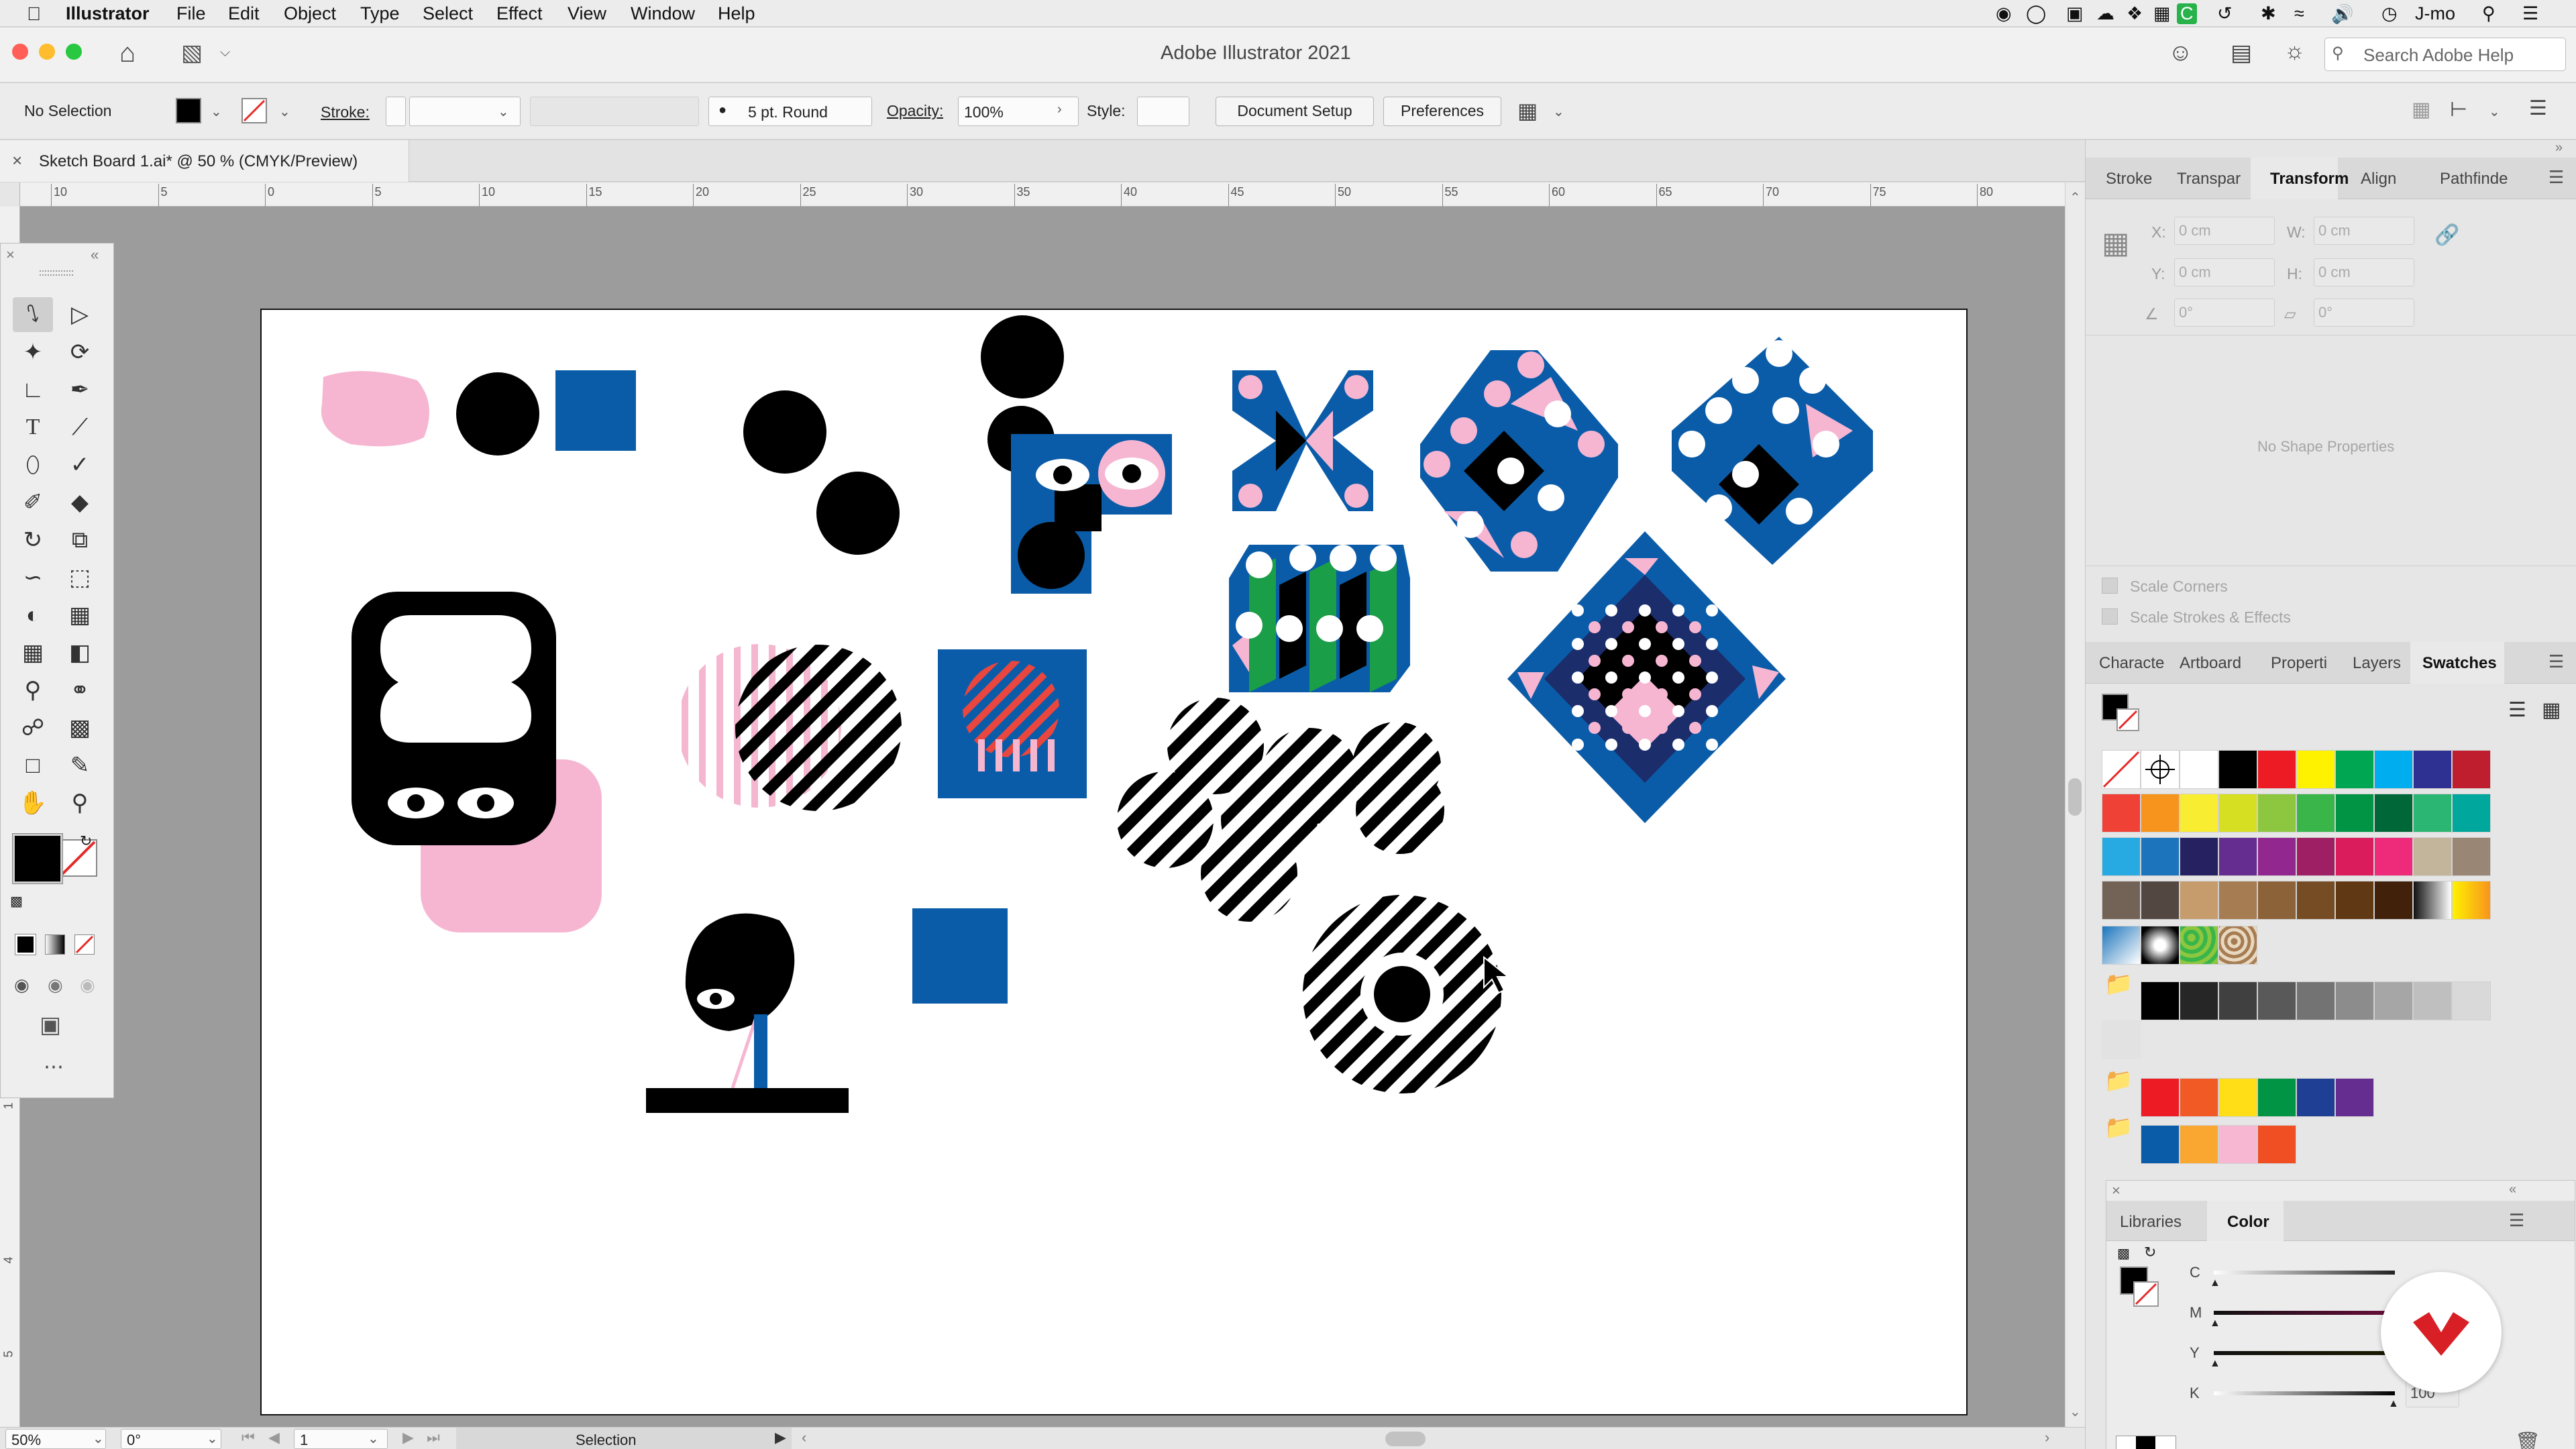 This screenshot has height=1449, width=2576. What do you see at coordinates (2004, 13) in the screenshot?
I see `record-icon: ◉` at bounding box center [2004, 13].